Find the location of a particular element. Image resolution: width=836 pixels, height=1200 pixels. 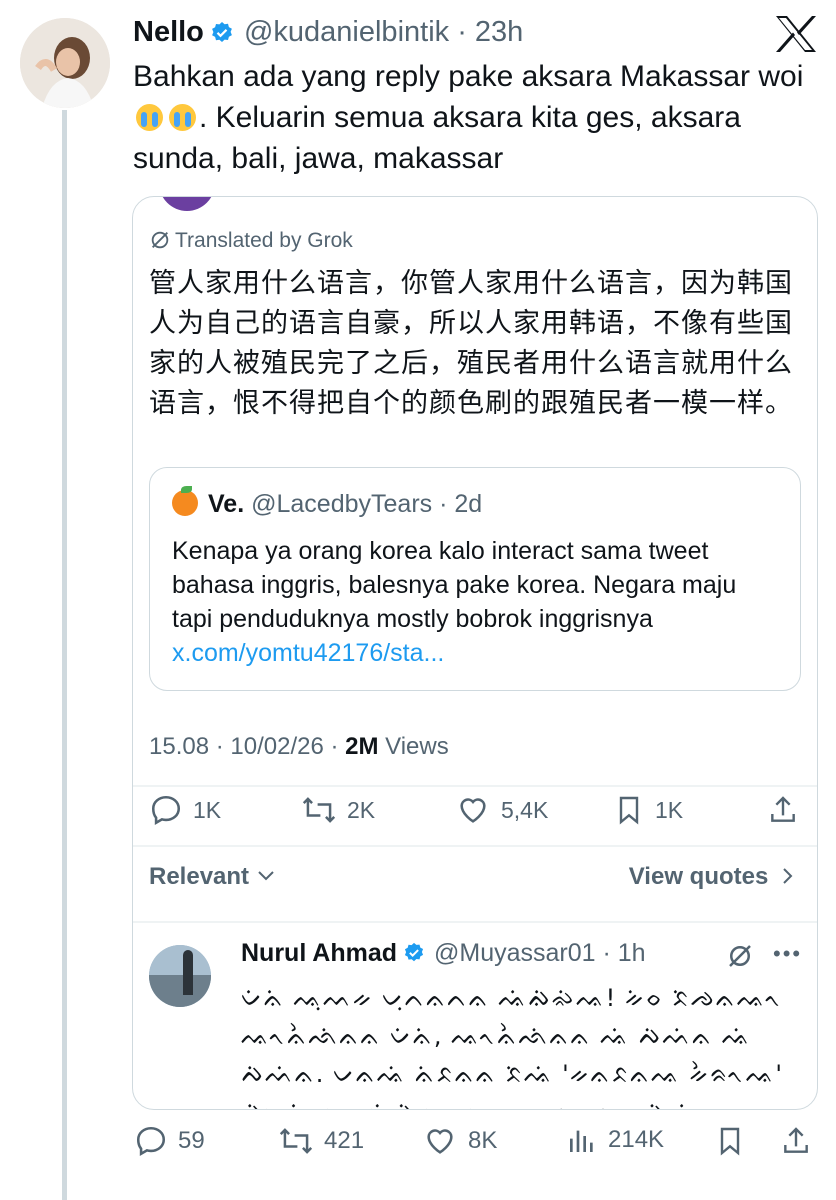

bottom-views-button: 214K is located at coordinates (615, 1140).